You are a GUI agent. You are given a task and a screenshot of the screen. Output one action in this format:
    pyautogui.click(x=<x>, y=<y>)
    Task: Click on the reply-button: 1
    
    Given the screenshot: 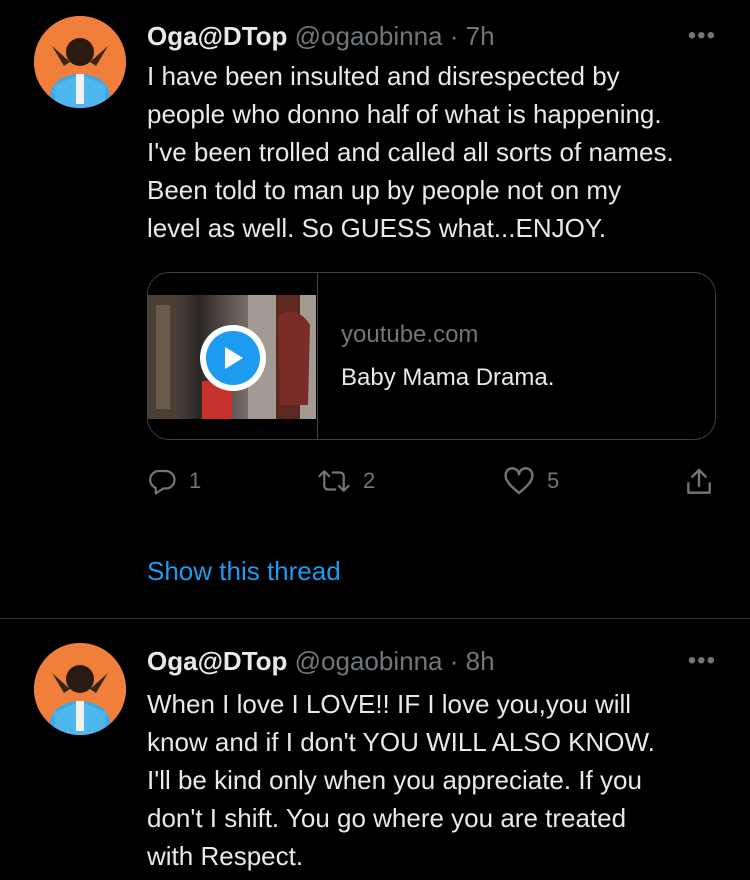 What is the action you would take?
    pyautogui.click(x=174, y=481)
    